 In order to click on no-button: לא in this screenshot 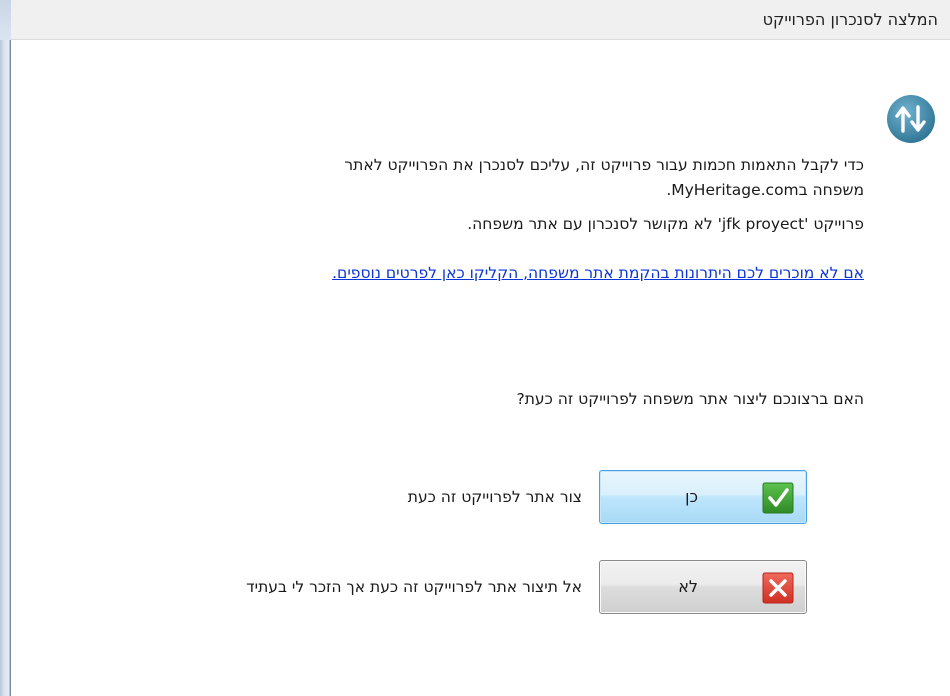, I will do `click(703, 587)`.